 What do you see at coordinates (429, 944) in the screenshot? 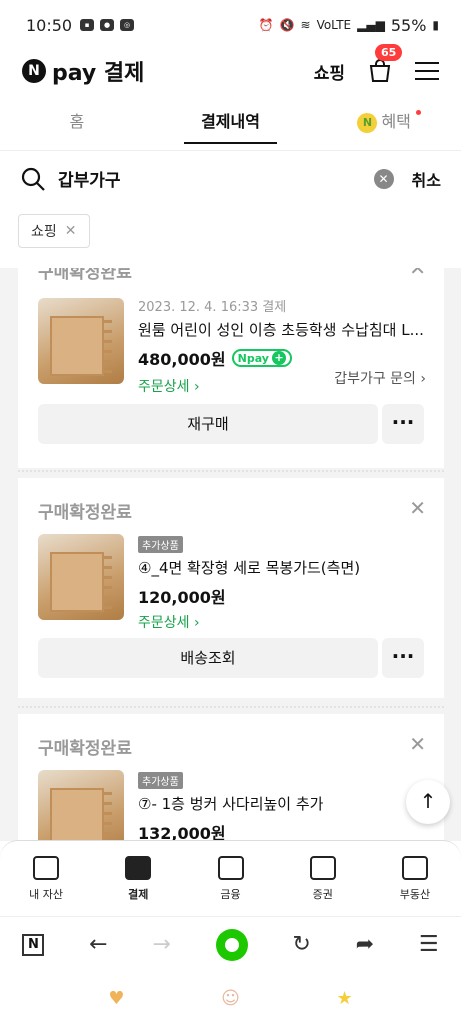
I see `menu-lines-icon: ☰` at bounding box center [429, 944].